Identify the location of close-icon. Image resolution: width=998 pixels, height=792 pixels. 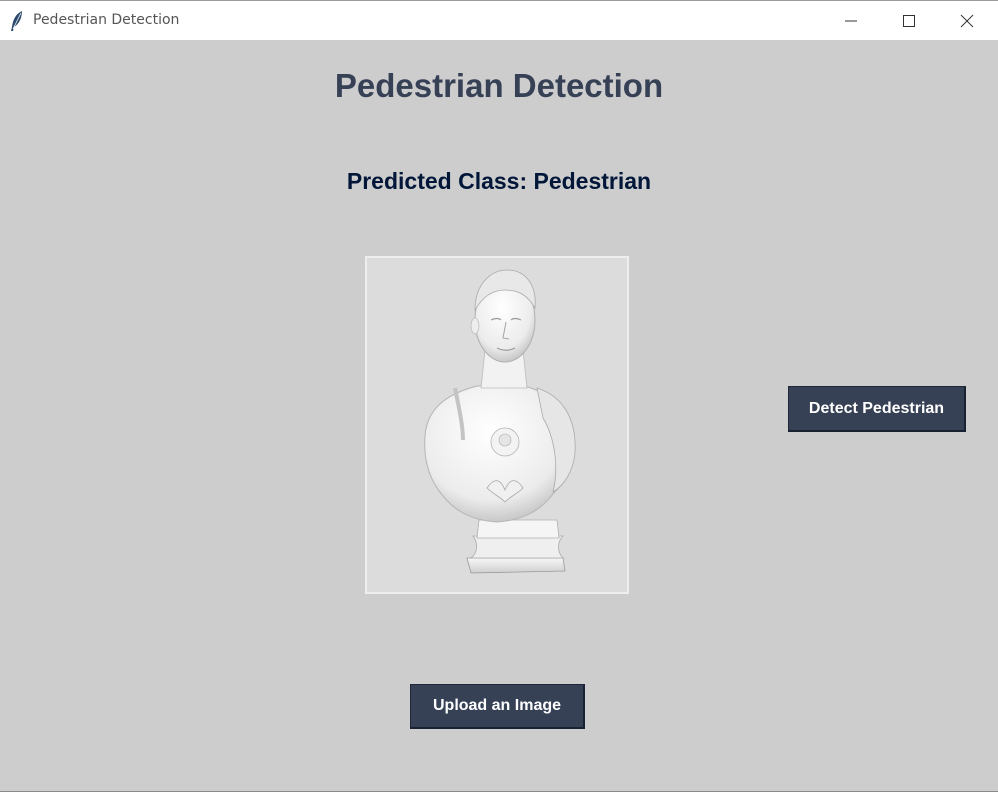
(967, 21).